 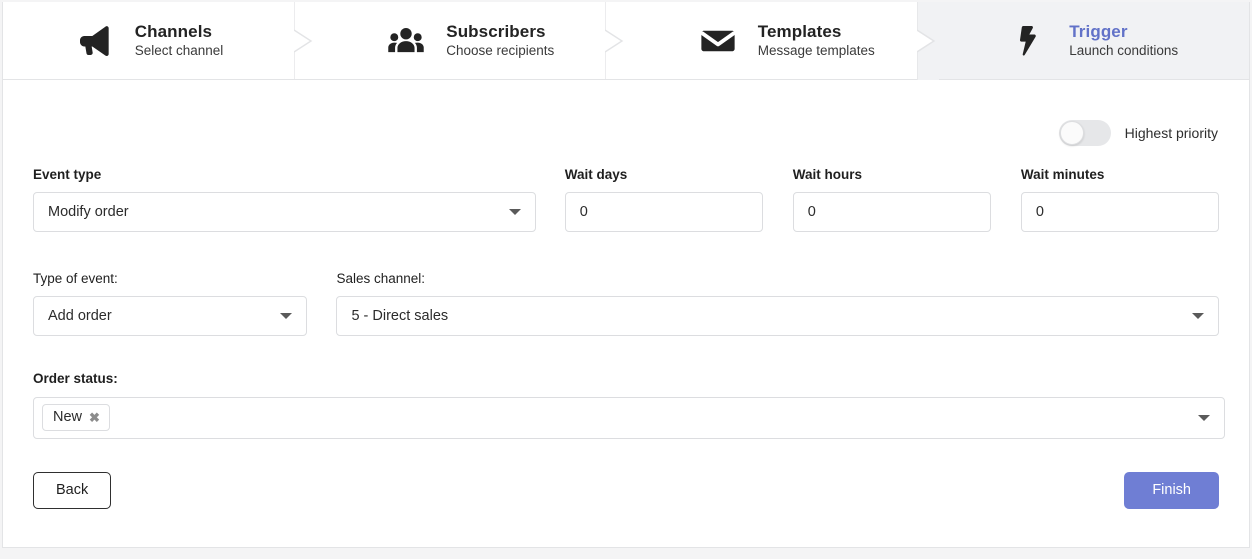 I want to click on wait-hours-label: Wait hours, so click(x=827, y=174).